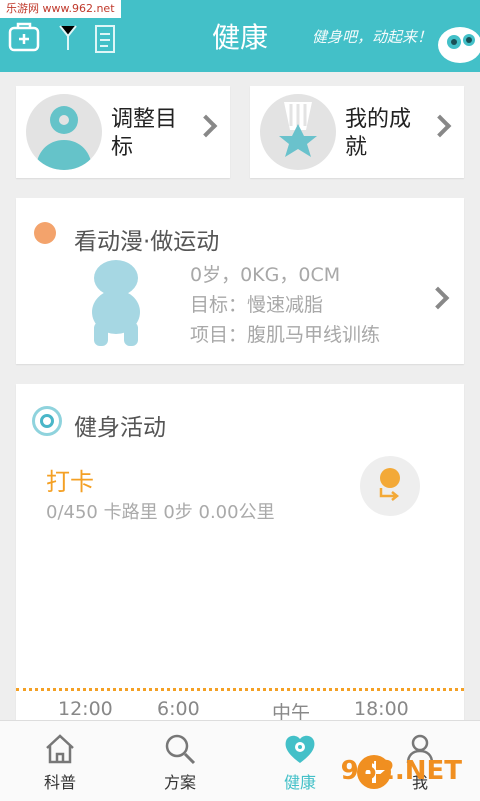 Image resolution: width=480 pixels, height=801 pixels. Describe the element at coordinates (144, 133) in the screenshot. I see `adjust-goal-label: 调整目标` at that location.